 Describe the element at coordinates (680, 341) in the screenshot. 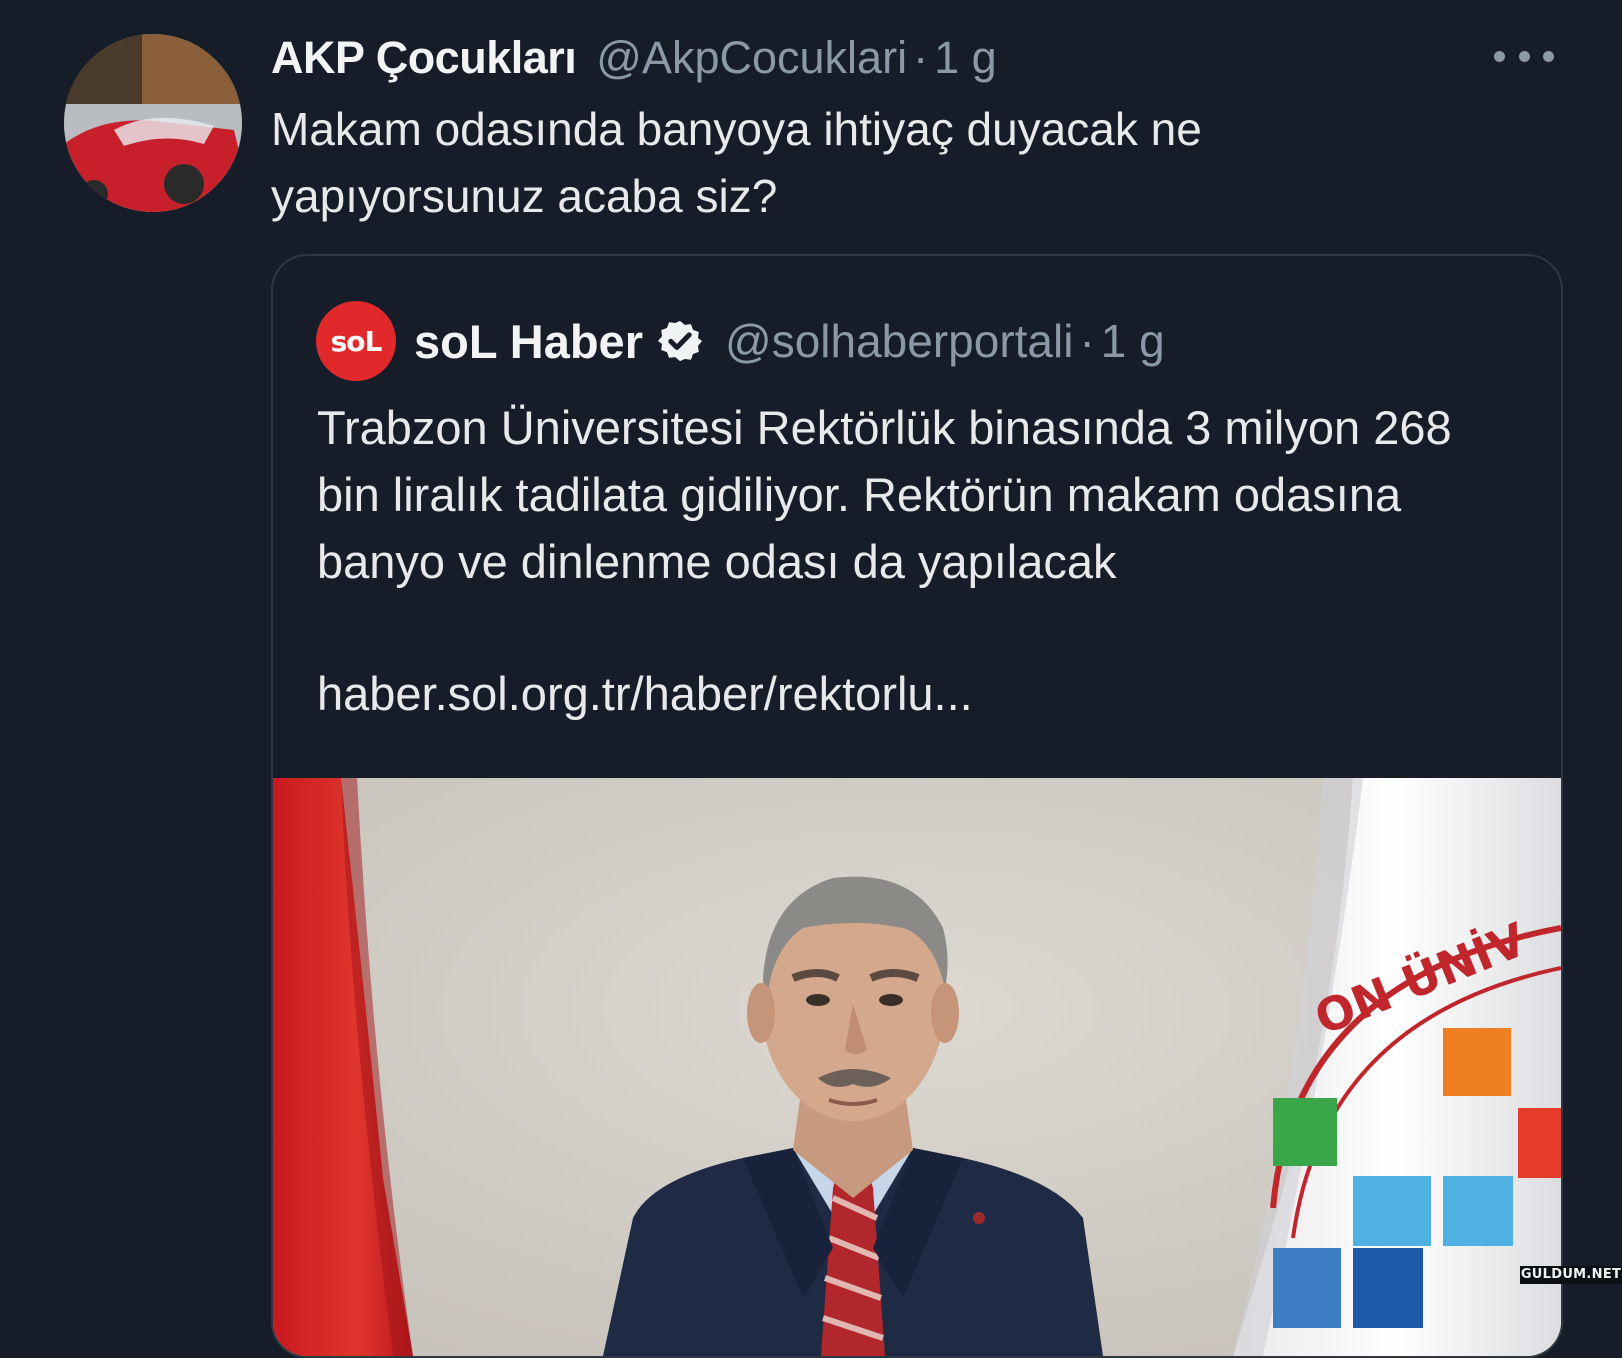

I see `verified-badge-icon` at that location.